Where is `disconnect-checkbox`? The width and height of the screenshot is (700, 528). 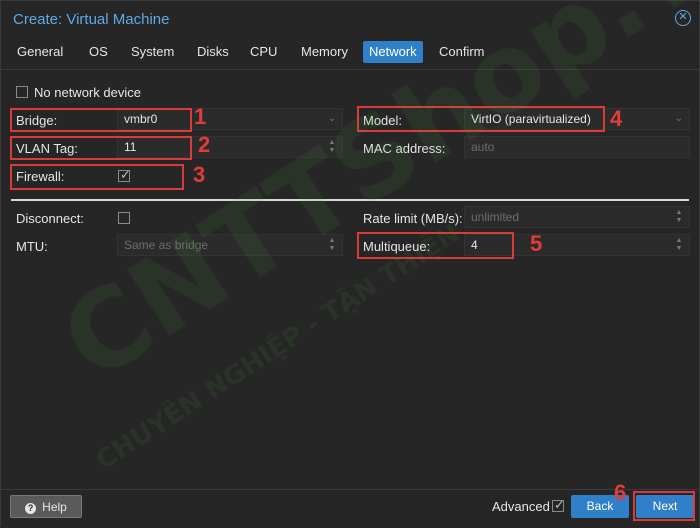 disconnect-checkbox is located at coordinates (124, 218).